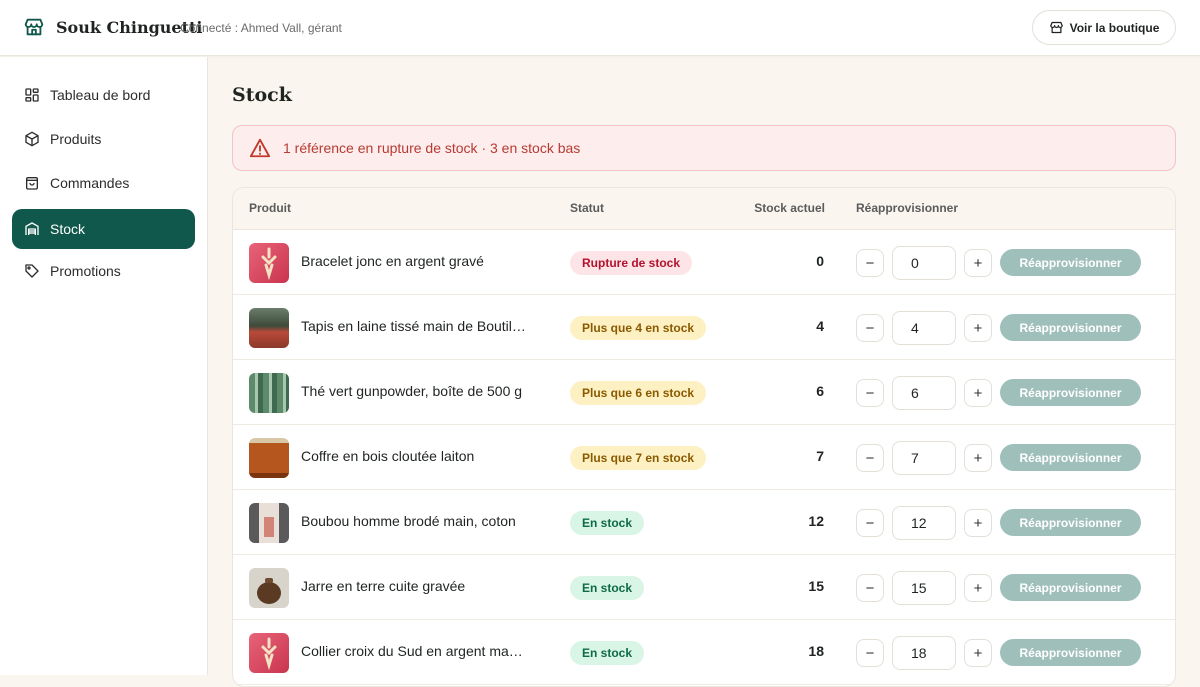  I want to click on warehouse-icon, so click(32, 228).